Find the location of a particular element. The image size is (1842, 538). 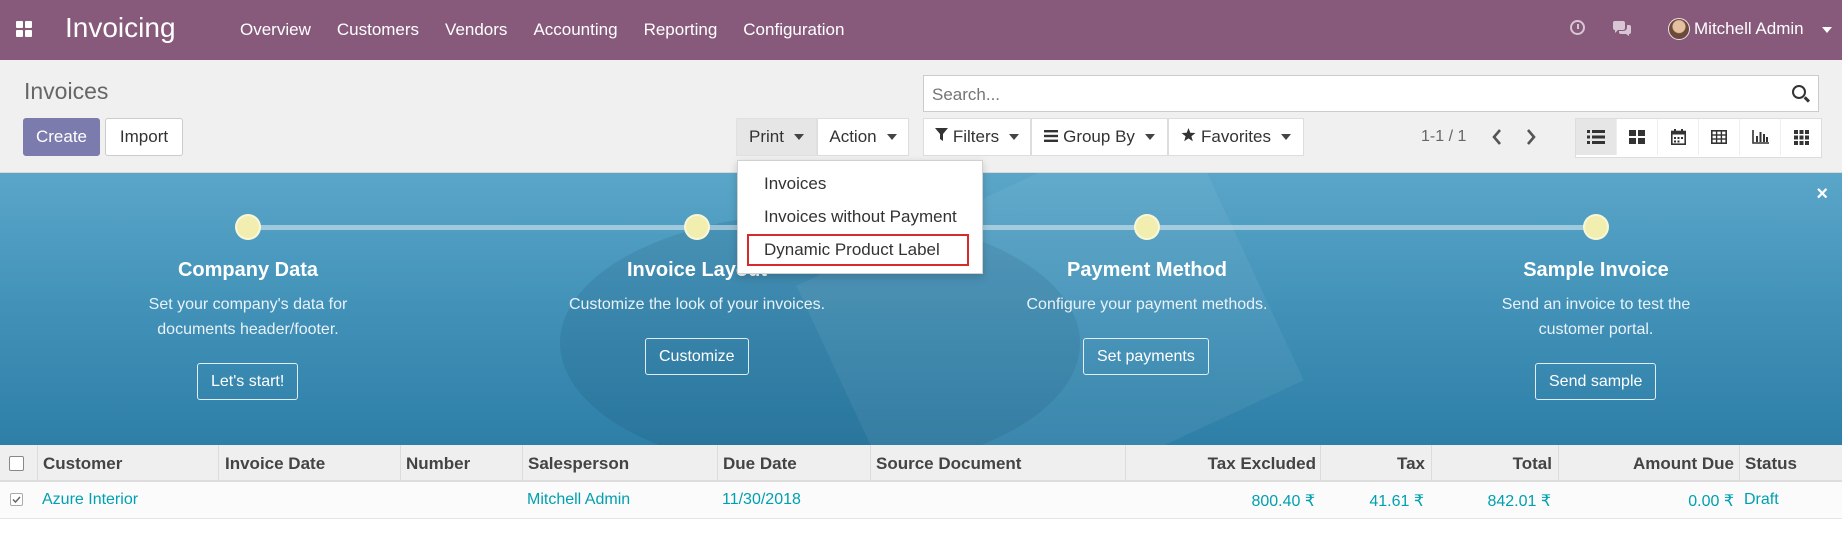

list-view-button is located at coordinates (1596, 137).